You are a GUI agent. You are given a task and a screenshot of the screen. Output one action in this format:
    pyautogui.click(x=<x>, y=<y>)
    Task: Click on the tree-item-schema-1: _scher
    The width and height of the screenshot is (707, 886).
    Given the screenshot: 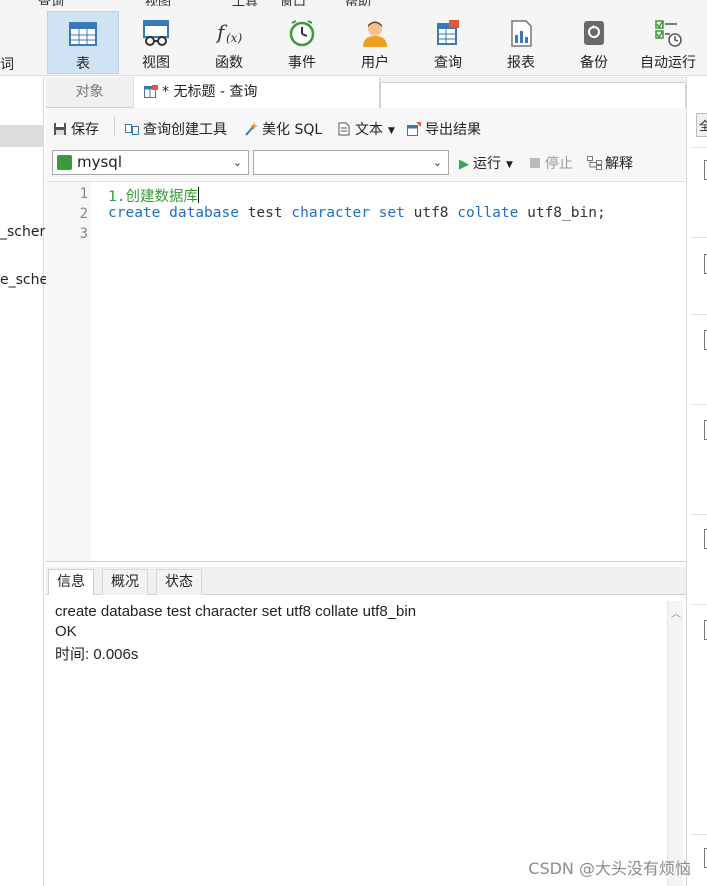 What is the action you would take?
    pyautogui.click(x=22, y=232)
    